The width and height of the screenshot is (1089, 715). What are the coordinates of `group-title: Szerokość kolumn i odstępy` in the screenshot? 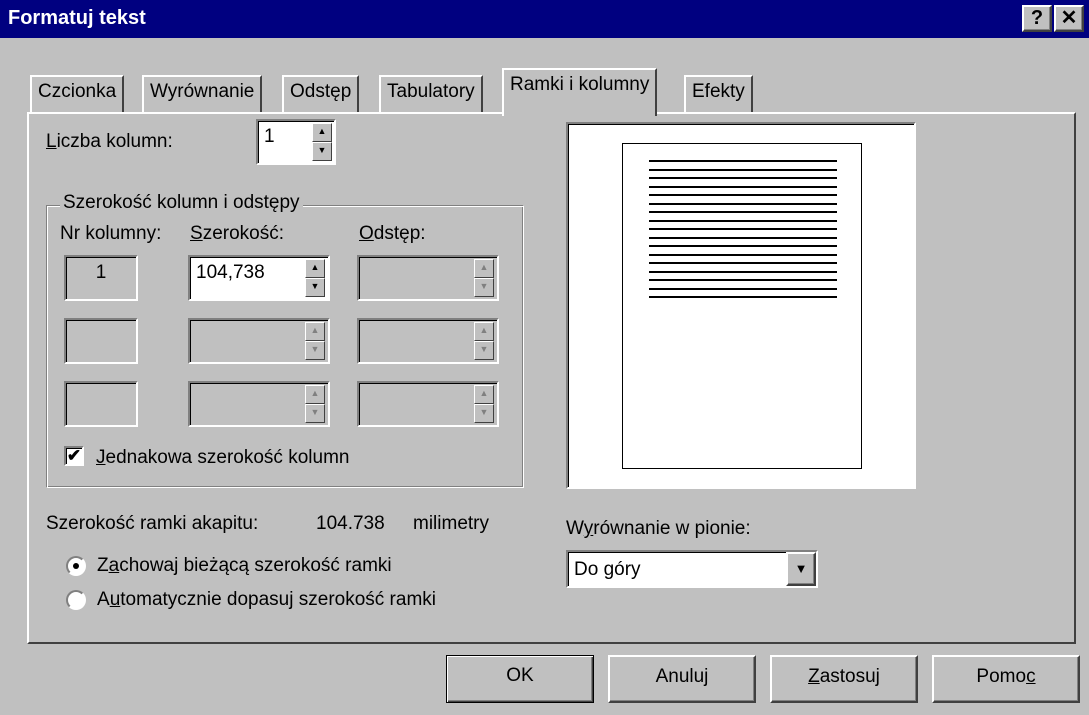 It's located at (181, 203).